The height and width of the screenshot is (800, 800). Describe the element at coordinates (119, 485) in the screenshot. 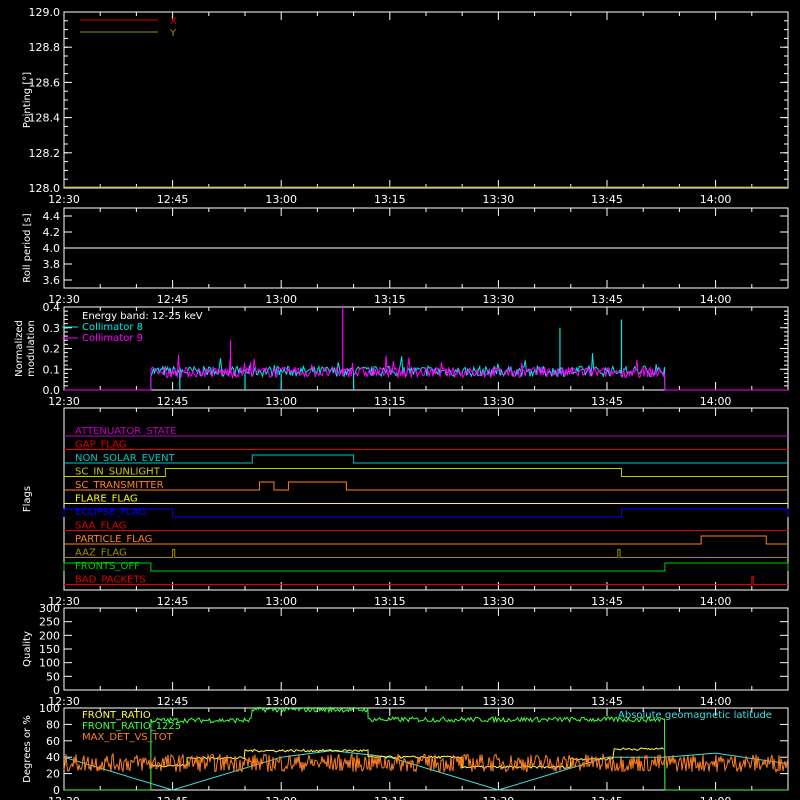

I see `flag-label: SC_TRANSMITTER` at that location.